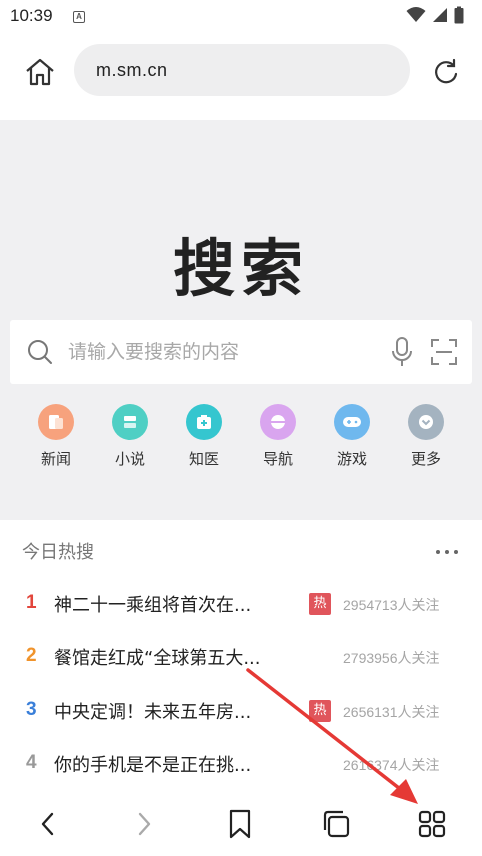 This screenshot has width=482, height=856. Describe the element at coordinates (31, 602) in the screenshot. I see `hot-rank: 1` at that location.